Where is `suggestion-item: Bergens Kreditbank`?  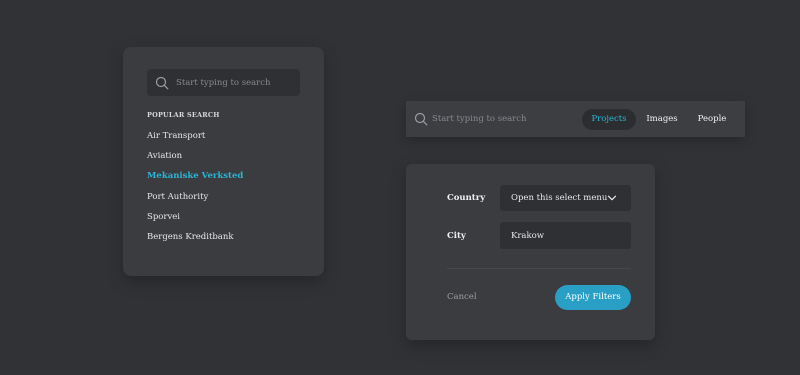
suggestion-item: Bergens Kreditbank is located at coordinates (195, 240).